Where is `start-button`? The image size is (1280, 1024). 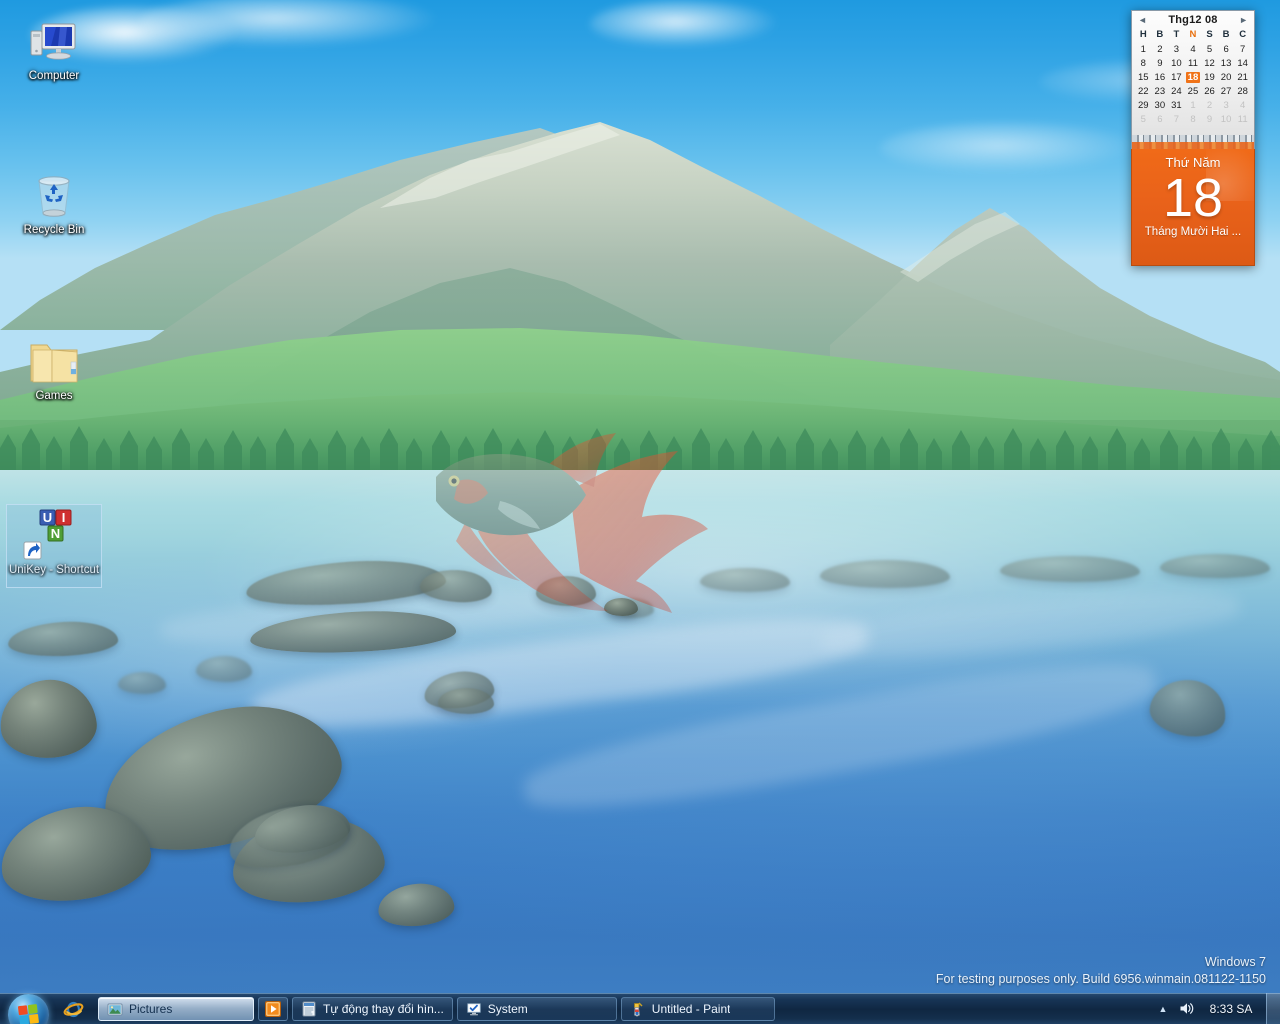
start-button is located at coordinates (29, 1007).